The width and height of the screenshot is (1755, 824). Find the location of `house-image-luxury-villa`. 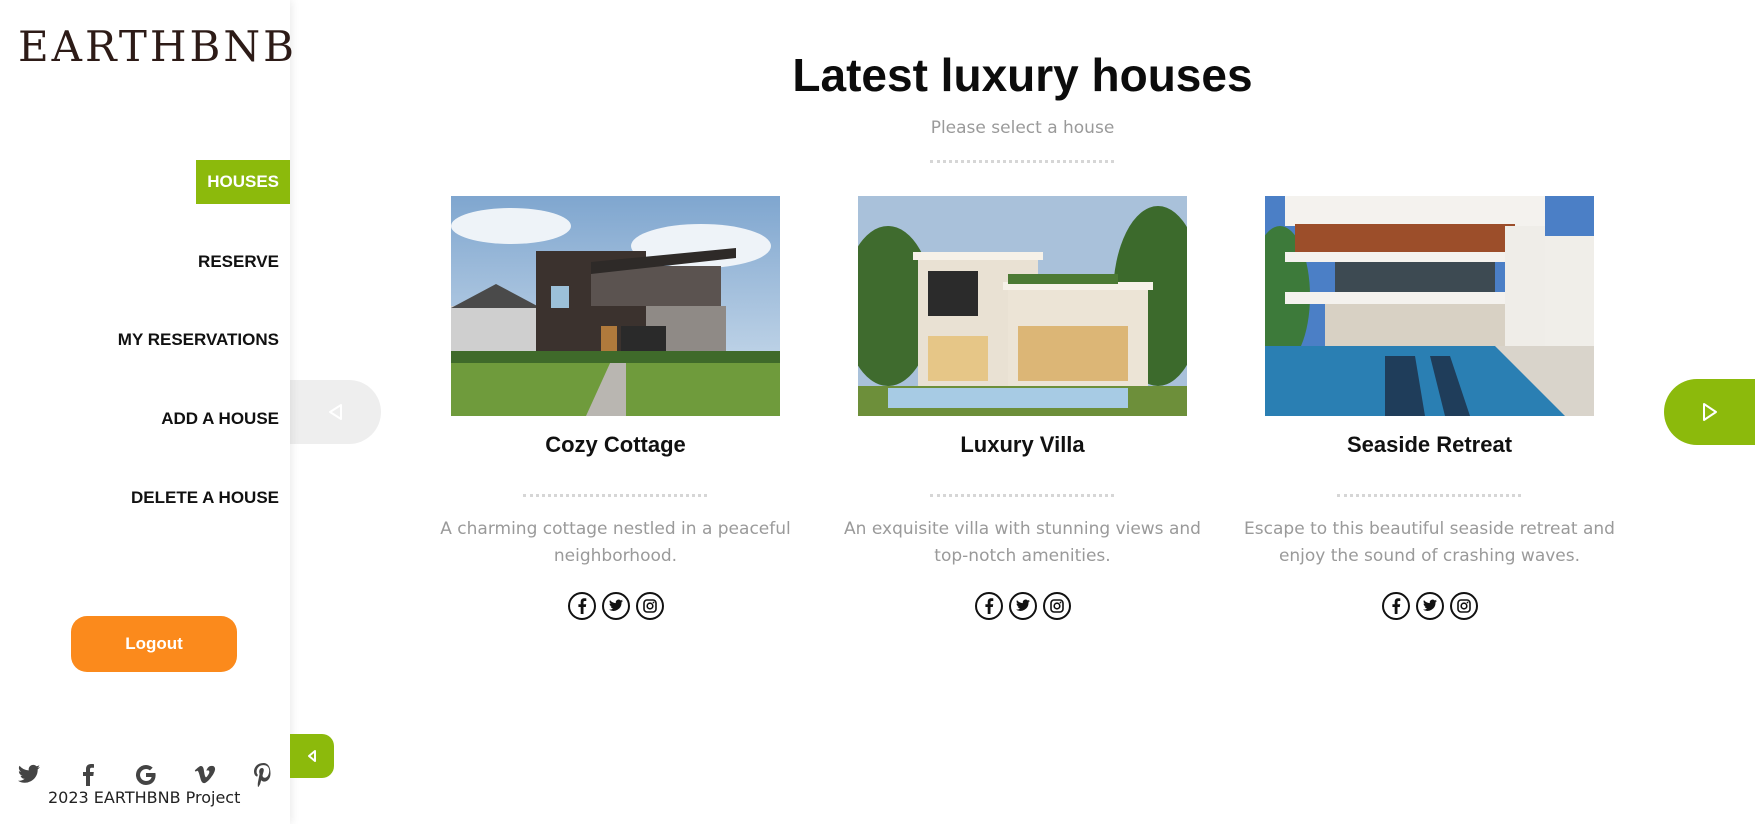

house-image-luxury-villa is located at coordinates (1022, 306).